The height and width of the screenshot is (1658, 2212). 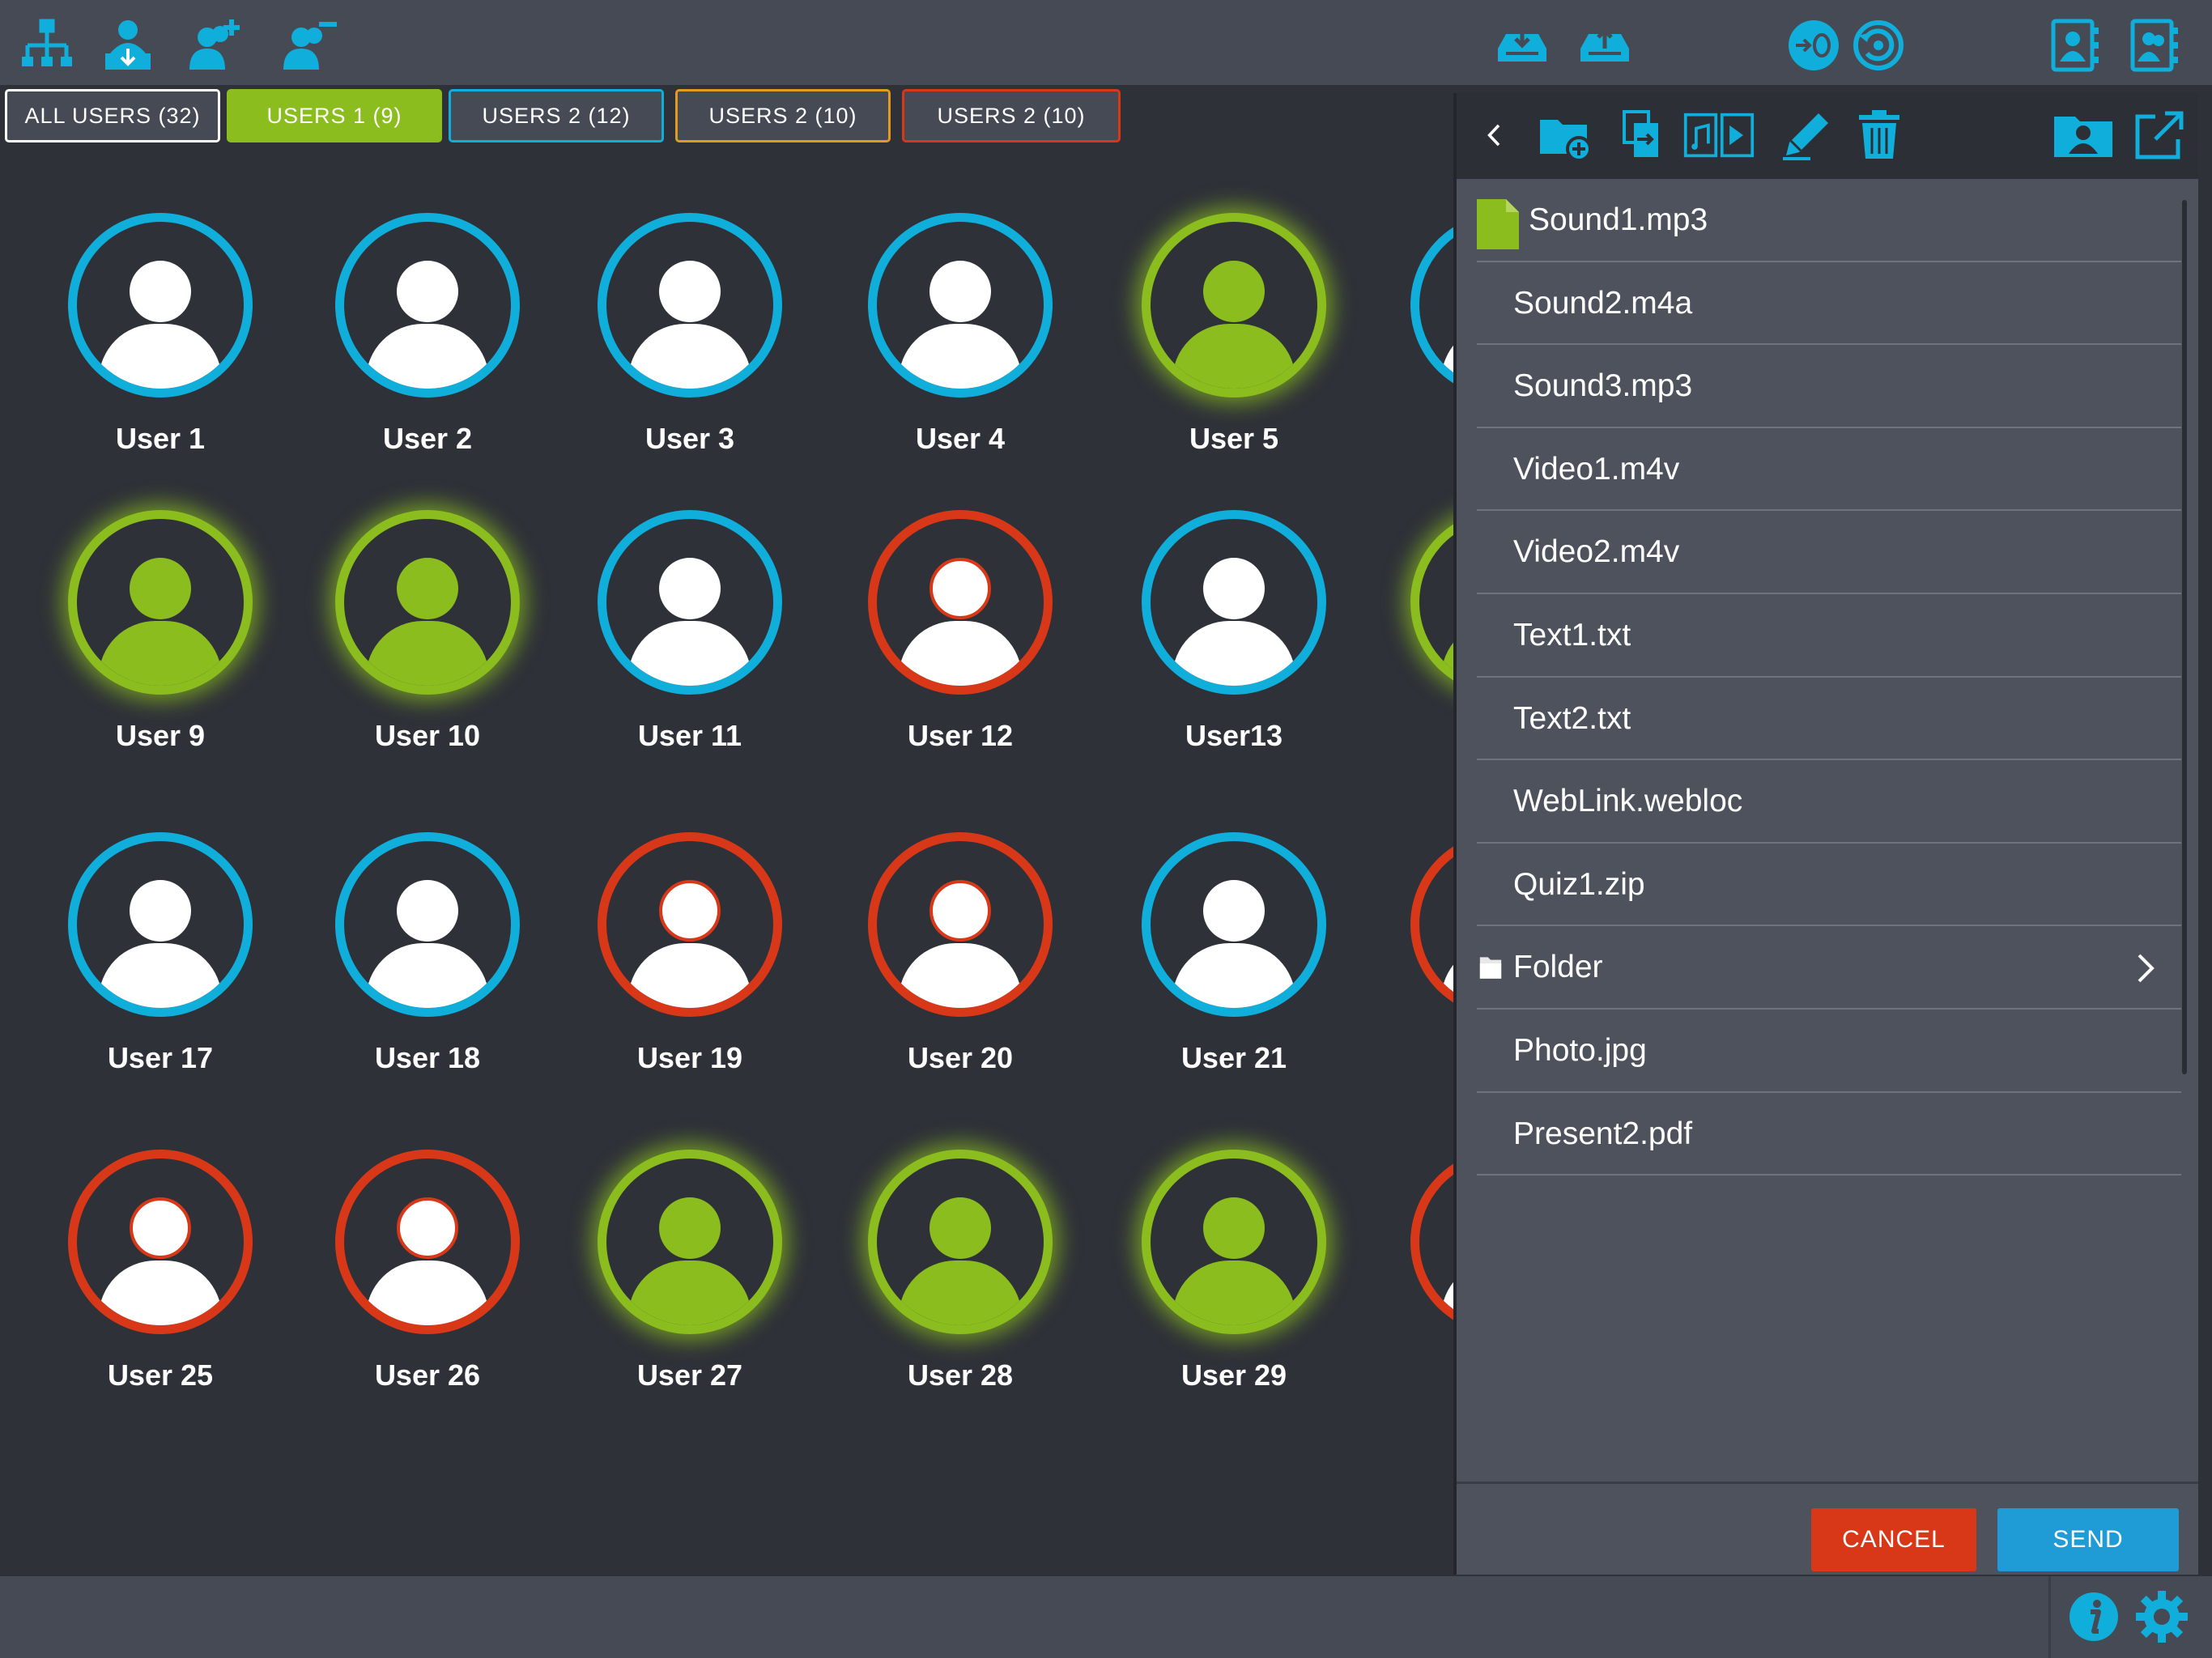 I want to click on user-name-label: User 17, so click(x=161, y=1057).